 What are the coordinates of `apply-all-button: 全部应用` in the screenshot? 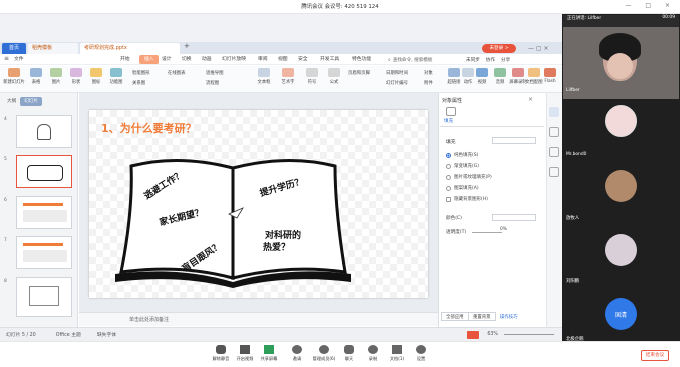 It's located at (455, 316).